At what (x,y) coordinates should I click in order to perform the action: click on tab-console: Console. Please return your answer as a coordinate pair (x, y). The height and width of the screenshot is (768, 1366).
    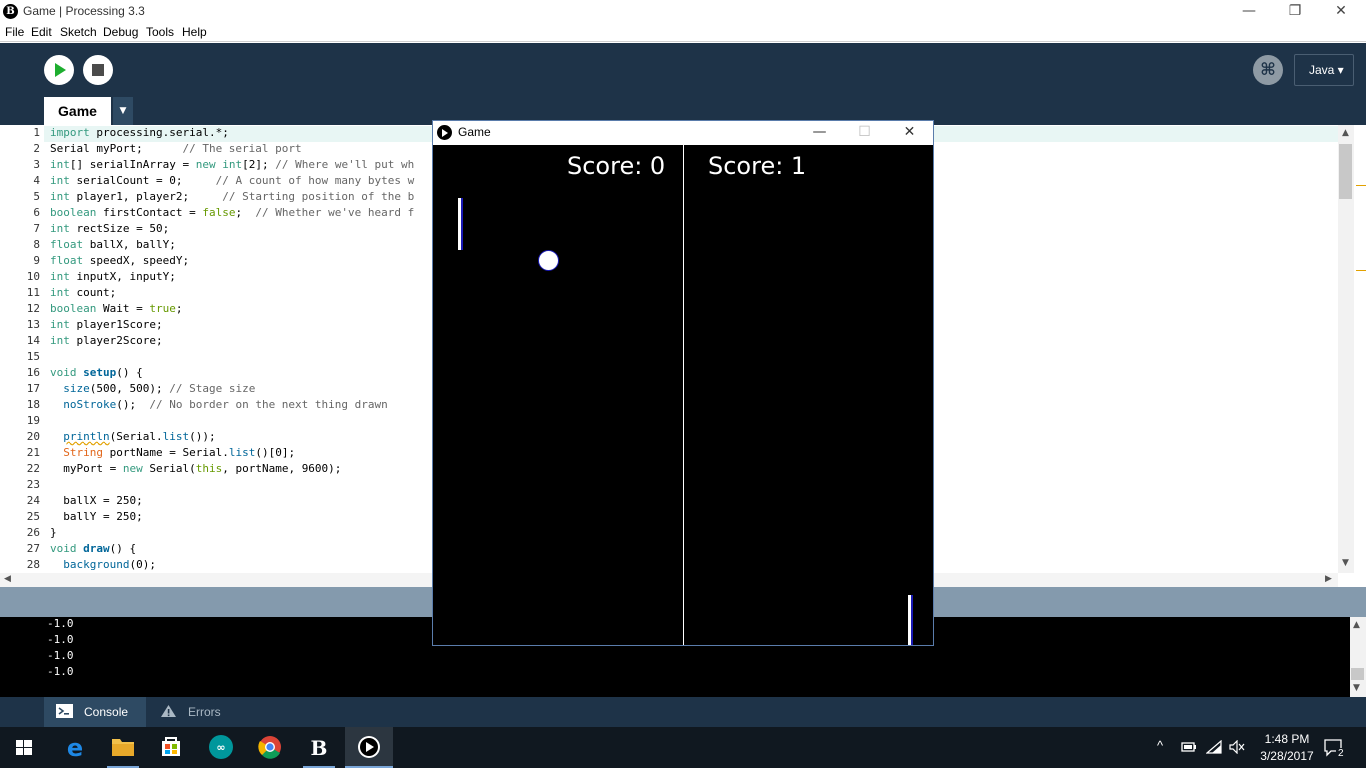
    Looking at the image, I should click on (95, 712).